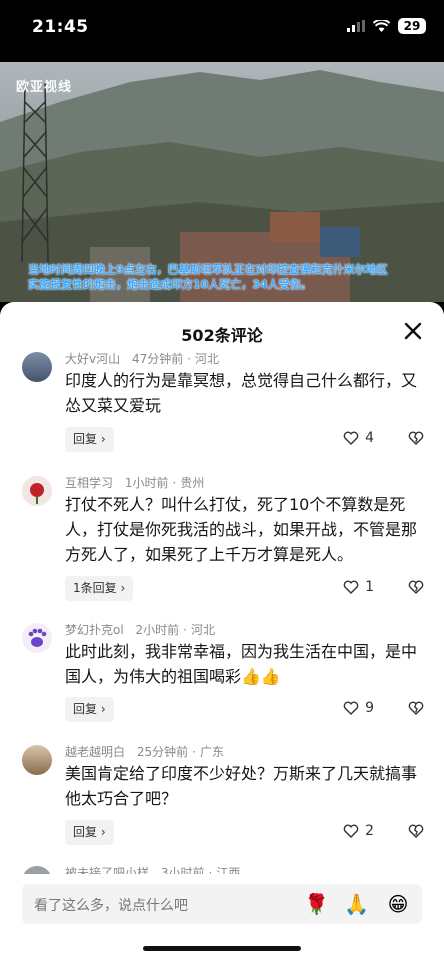 Image resolution: width=444 pixels, height=960 pixels. I want to click on like-button: 1, so click(358, 587).